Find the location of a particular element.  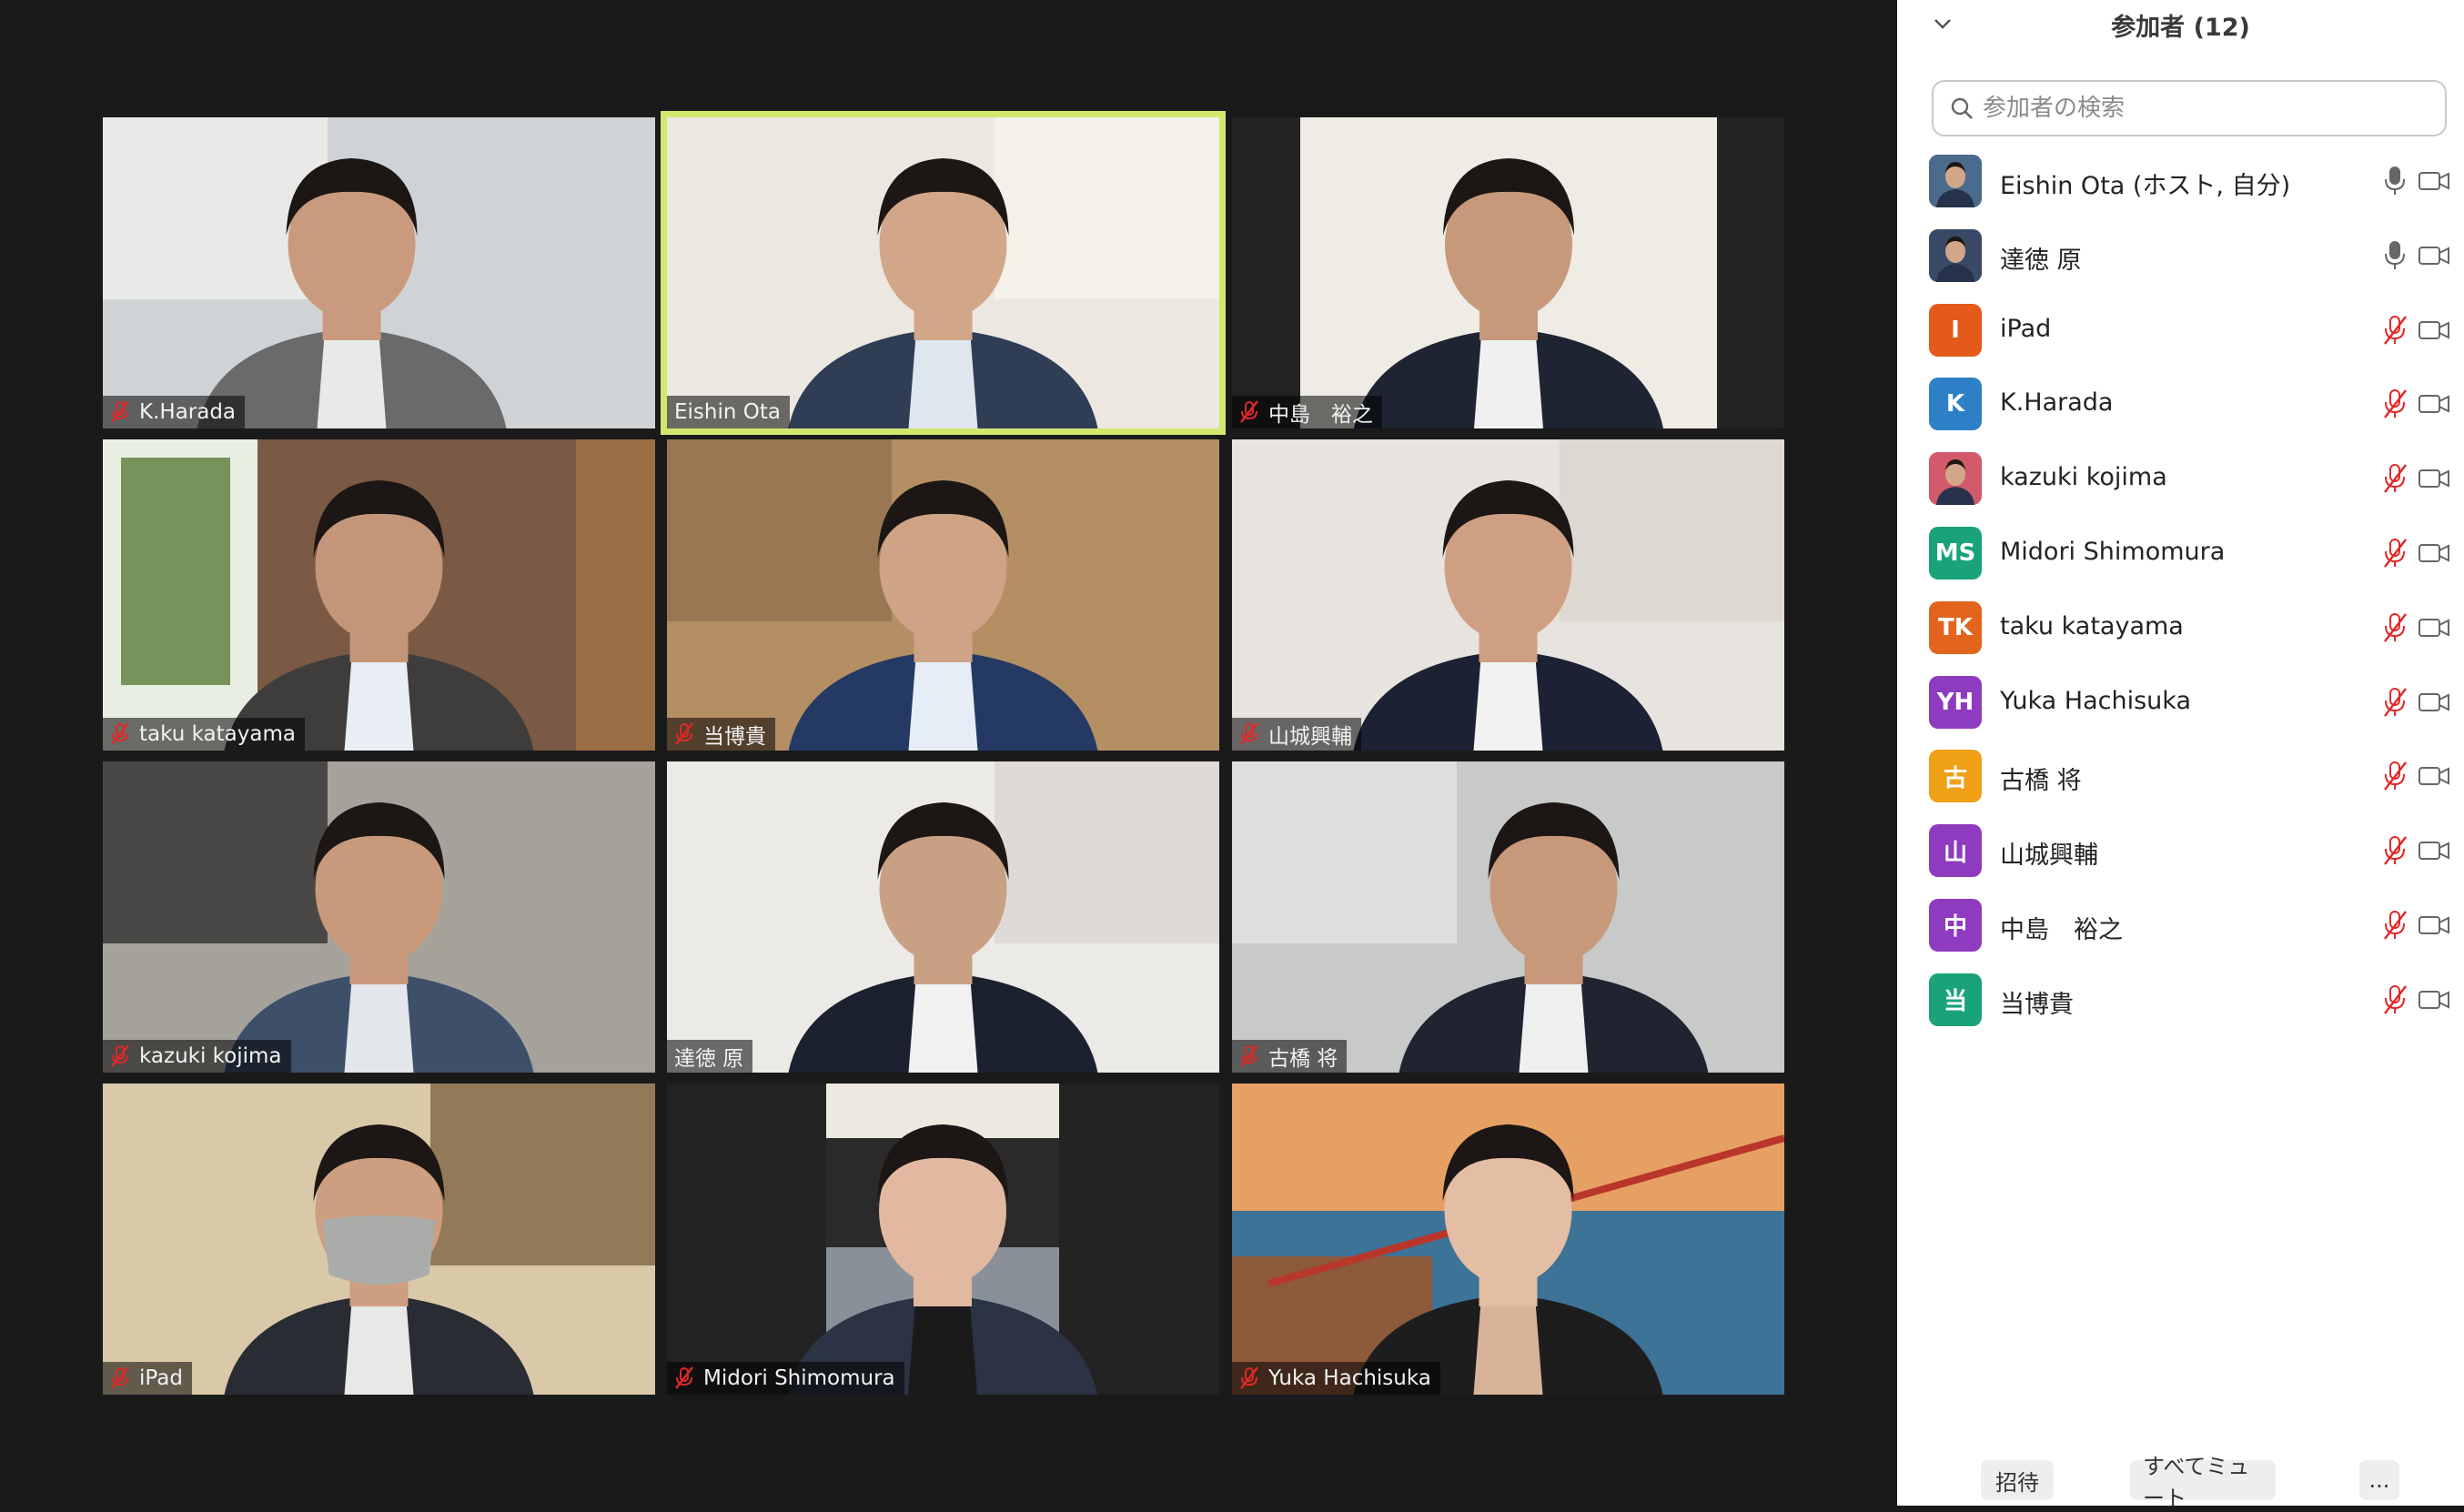

search-icon is located at coordinates (1962, 108).